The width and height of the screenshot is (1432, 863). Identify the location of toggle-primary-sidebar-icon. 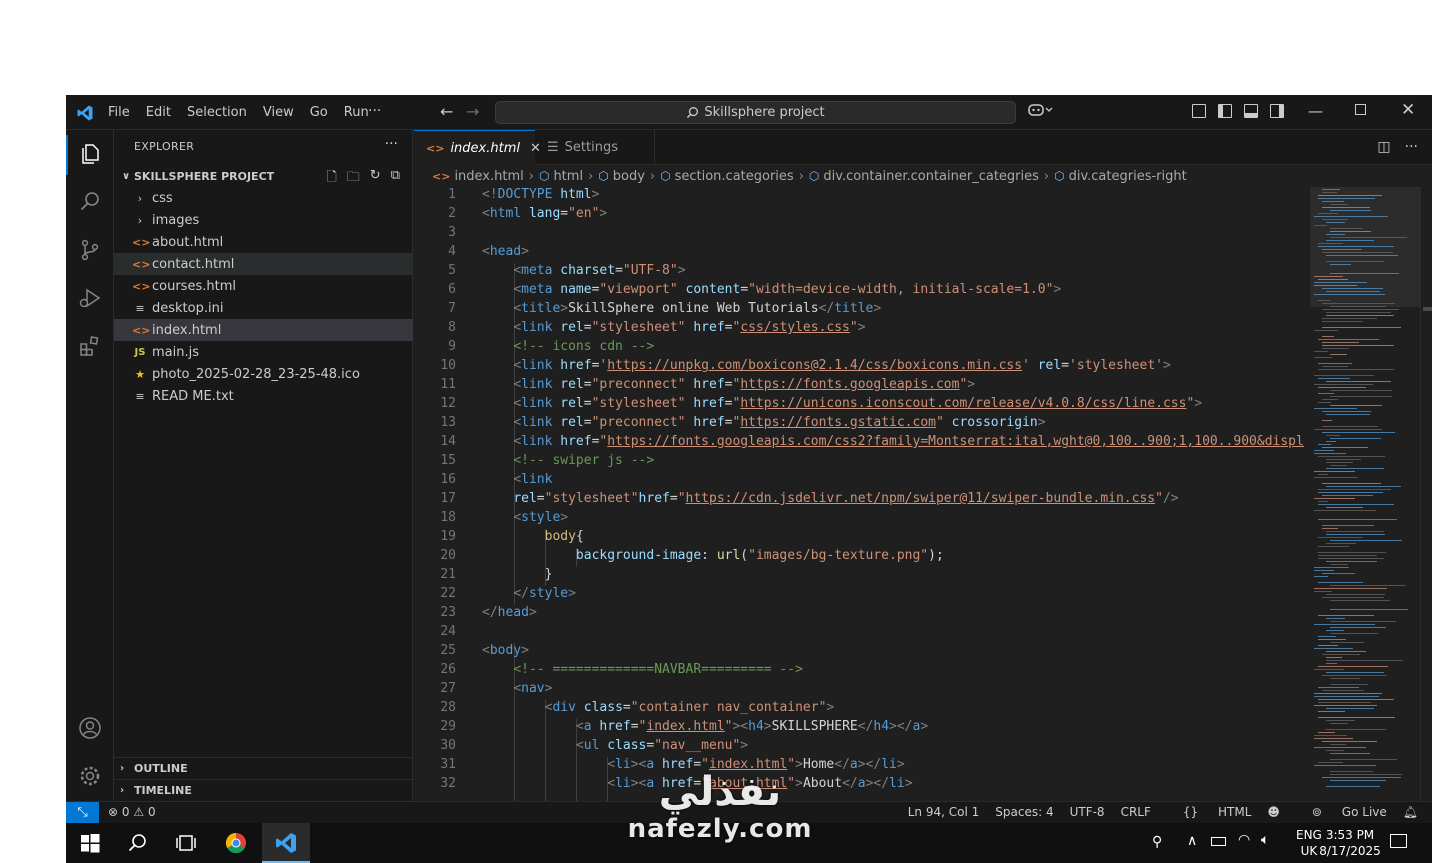
(1225, 111).